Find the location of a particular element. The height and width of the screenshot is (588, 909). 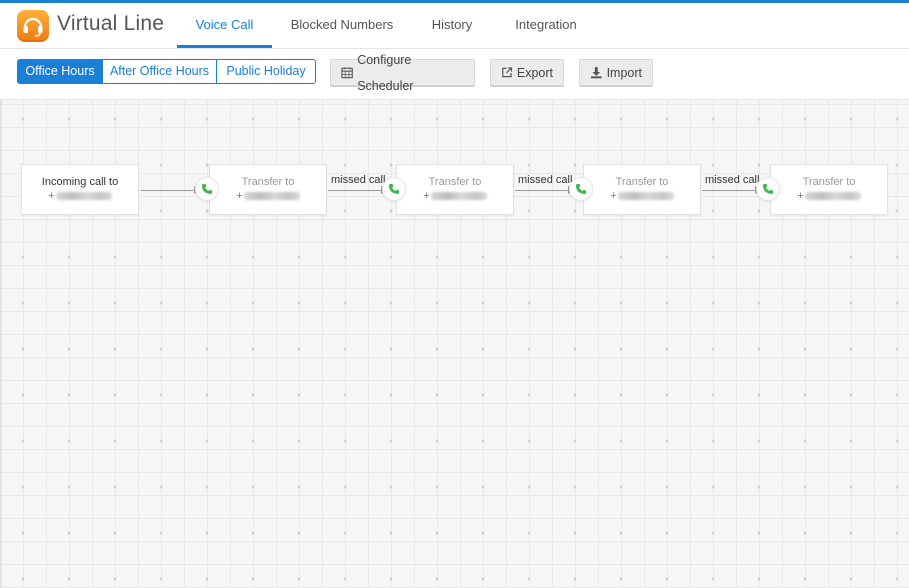

segment-after-office-hours: After Office Hours is located at coordinates (160, 71).